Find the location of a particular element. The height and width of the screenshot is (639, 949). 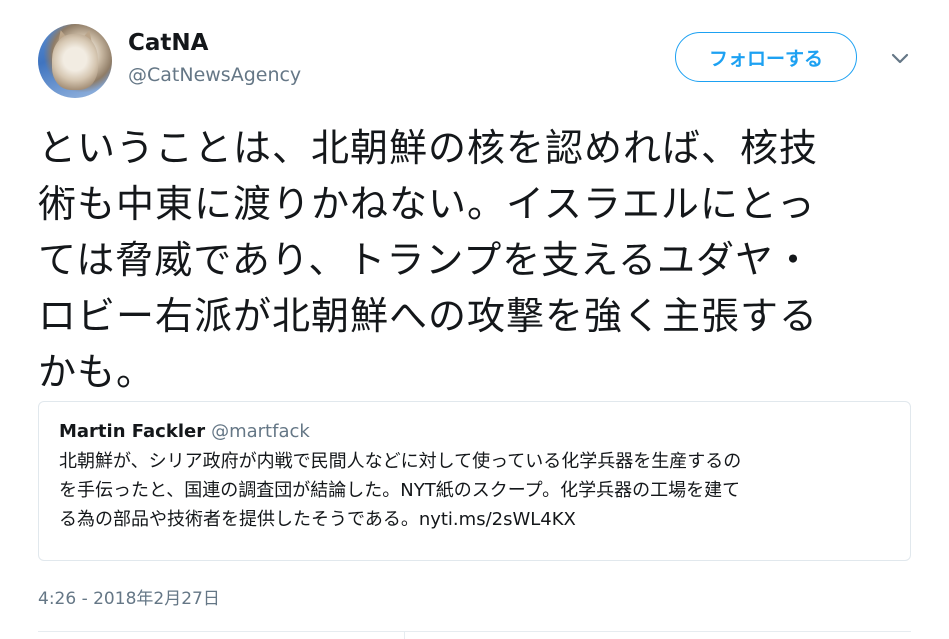

tweet-line: ということは、北朝鮮の核を認めれば、核技 is located at coordinates (428, 148).